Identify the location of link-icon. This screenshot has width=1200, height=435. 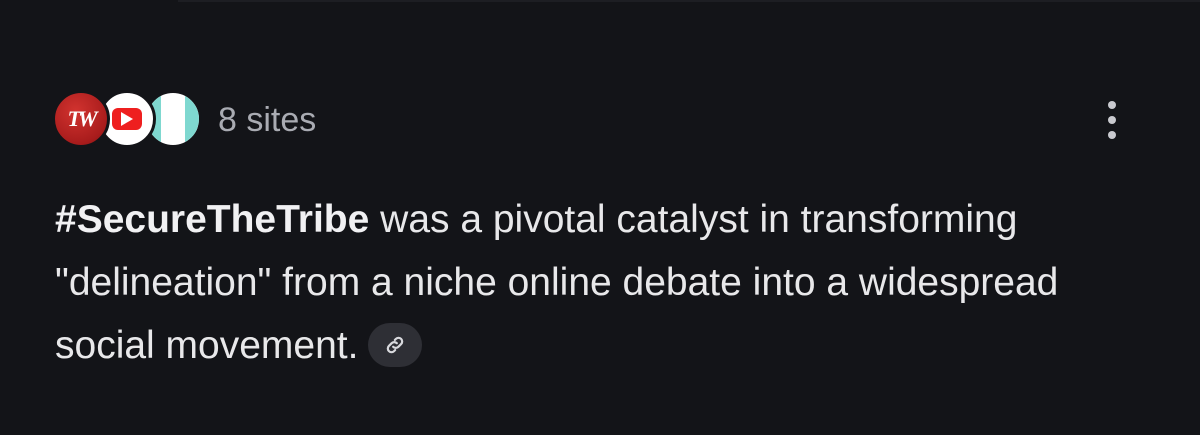
(395, 344).